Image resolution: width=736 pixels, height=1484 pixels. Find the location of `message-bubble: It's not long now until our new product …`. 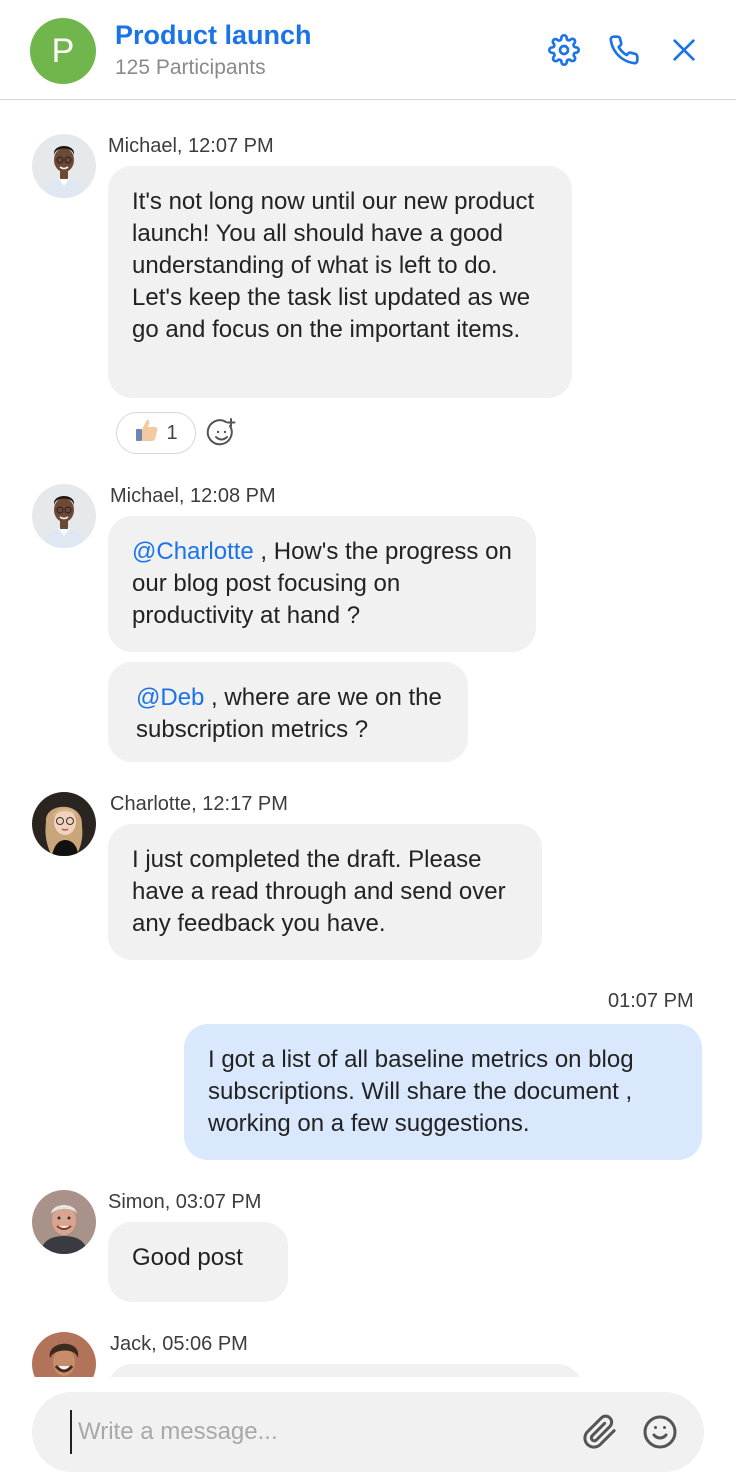

message-bubble: It's not long now until our new product … is located at coordinates (340, 282).